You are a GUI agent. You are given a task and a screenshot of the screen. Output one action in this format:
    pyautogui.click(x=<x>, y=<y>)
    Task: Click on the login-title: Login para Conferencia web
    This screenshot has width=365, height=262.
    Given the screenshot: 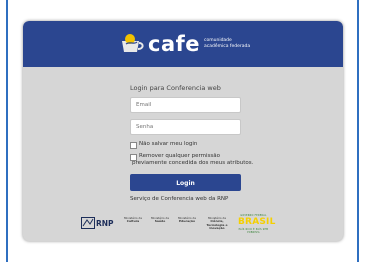 What is the action you would take?
    pyautogui.click(x=175, y=88)
    